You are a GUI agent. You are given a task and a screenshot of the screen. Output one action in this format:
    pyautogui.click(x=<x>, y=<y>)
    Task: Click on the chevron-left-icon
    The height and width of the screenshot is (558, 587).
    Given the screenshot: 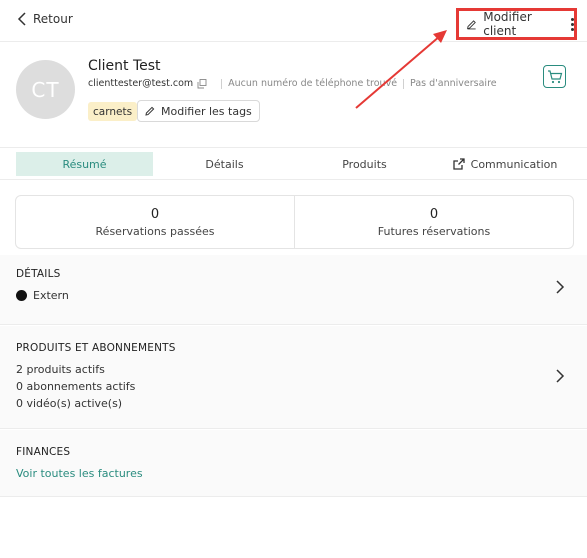 What is the action you would take?
    pyautogui.click(x=21, y=19)
    